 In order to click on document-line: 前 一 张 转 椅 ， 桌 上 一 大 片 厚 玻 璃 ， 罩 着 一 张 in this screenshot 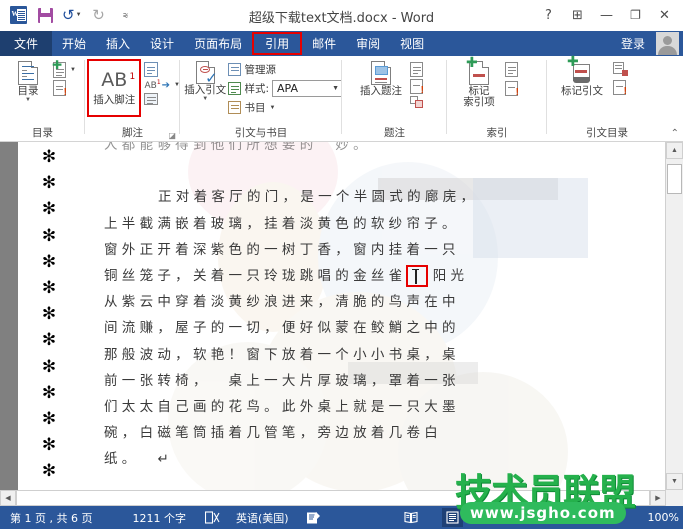, I will do `click(280, 380)`.